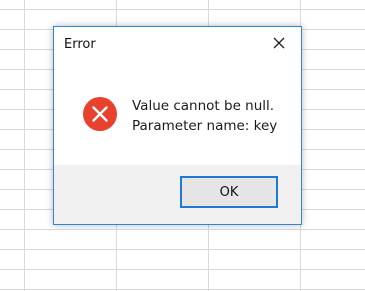 The height and width of the screenshot is (291, 365). Describe the element at coordinates (100, 114) in the screenshot. I see `error-icon` at that location.